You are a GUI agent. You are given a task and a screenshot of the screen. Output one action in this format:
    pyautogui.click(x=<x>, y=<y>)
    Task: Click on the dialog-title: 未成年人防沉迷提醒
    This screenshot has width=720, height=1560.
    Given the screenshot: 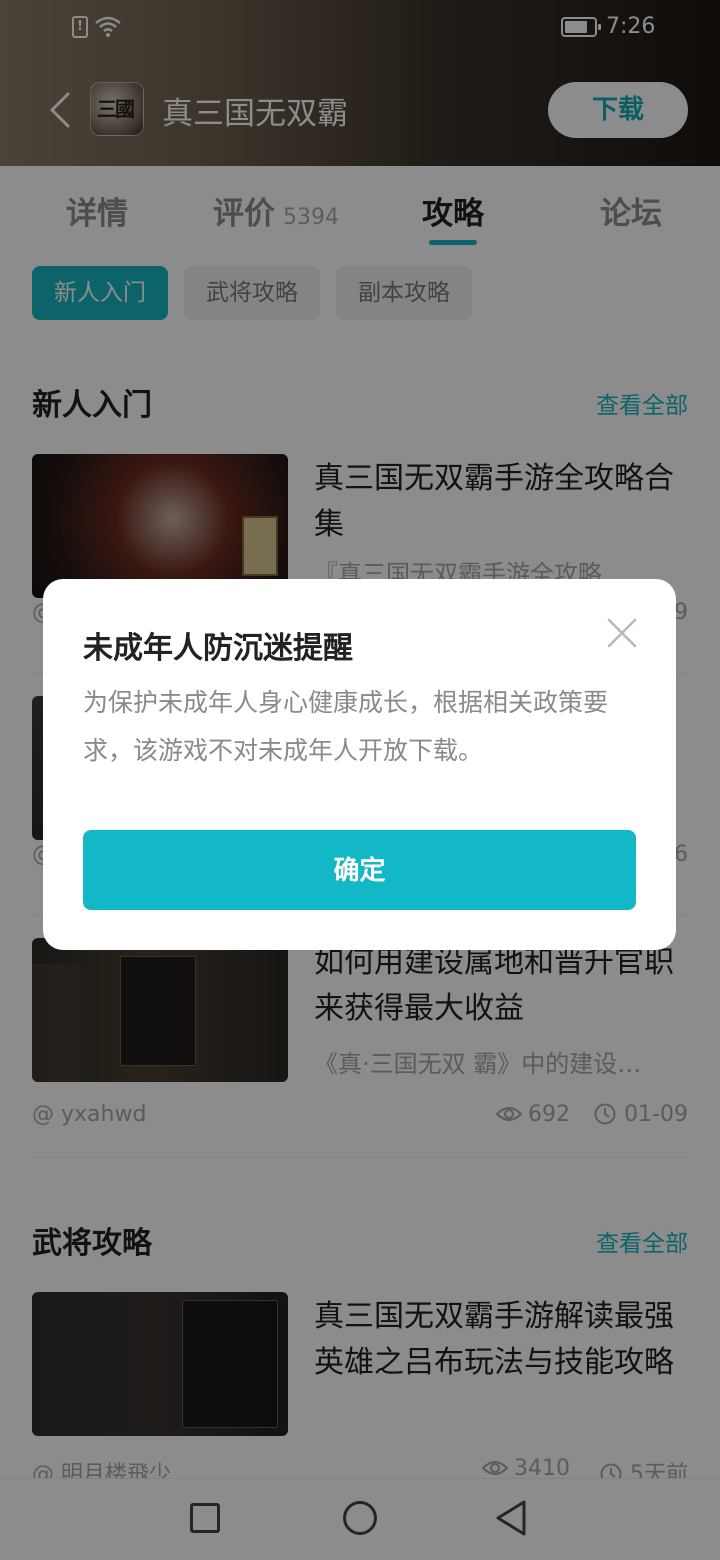 What is the action you would take?
    pyautogui.click(x=218, y=648)
    